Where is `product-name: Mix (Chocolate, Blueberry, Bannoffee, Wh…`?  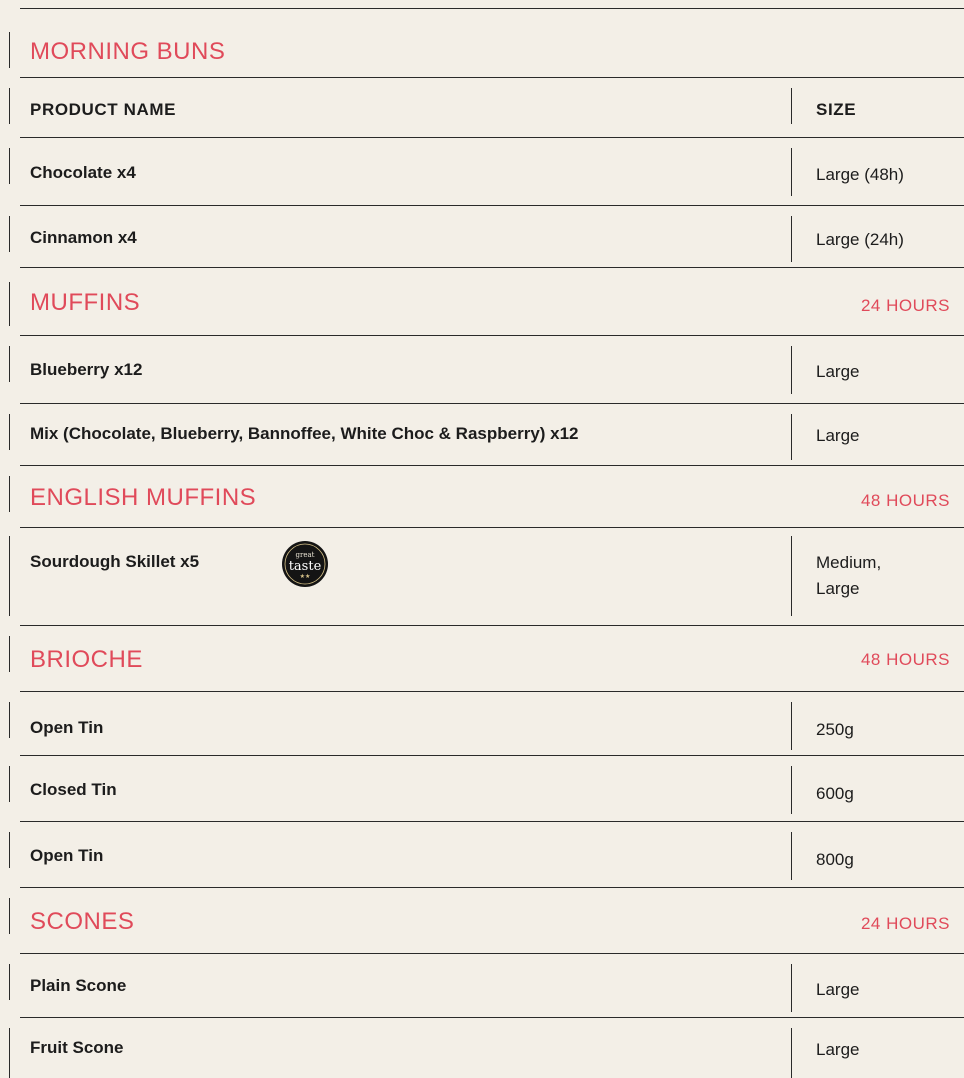 product-name: Mix (Chocolate, Blueberry, Bannoffee, Wh… is located at coordinates (304, 433).